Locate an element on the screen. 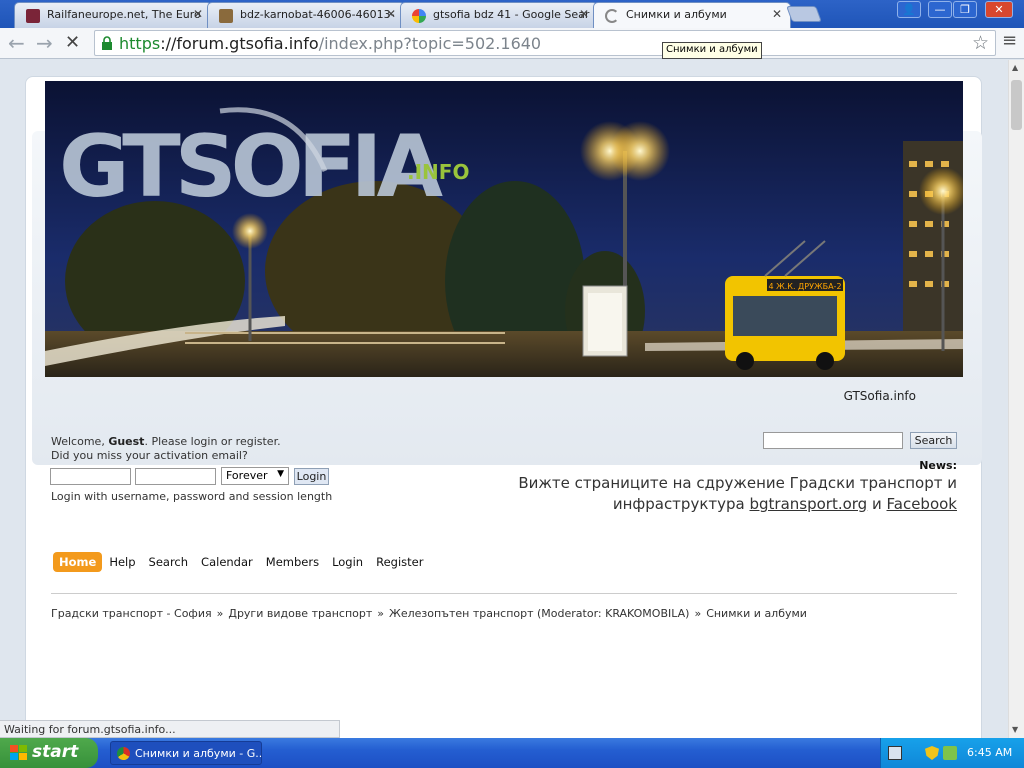 The image size is (1024, 768). new-tab-button is located at coordinates (804, 14).